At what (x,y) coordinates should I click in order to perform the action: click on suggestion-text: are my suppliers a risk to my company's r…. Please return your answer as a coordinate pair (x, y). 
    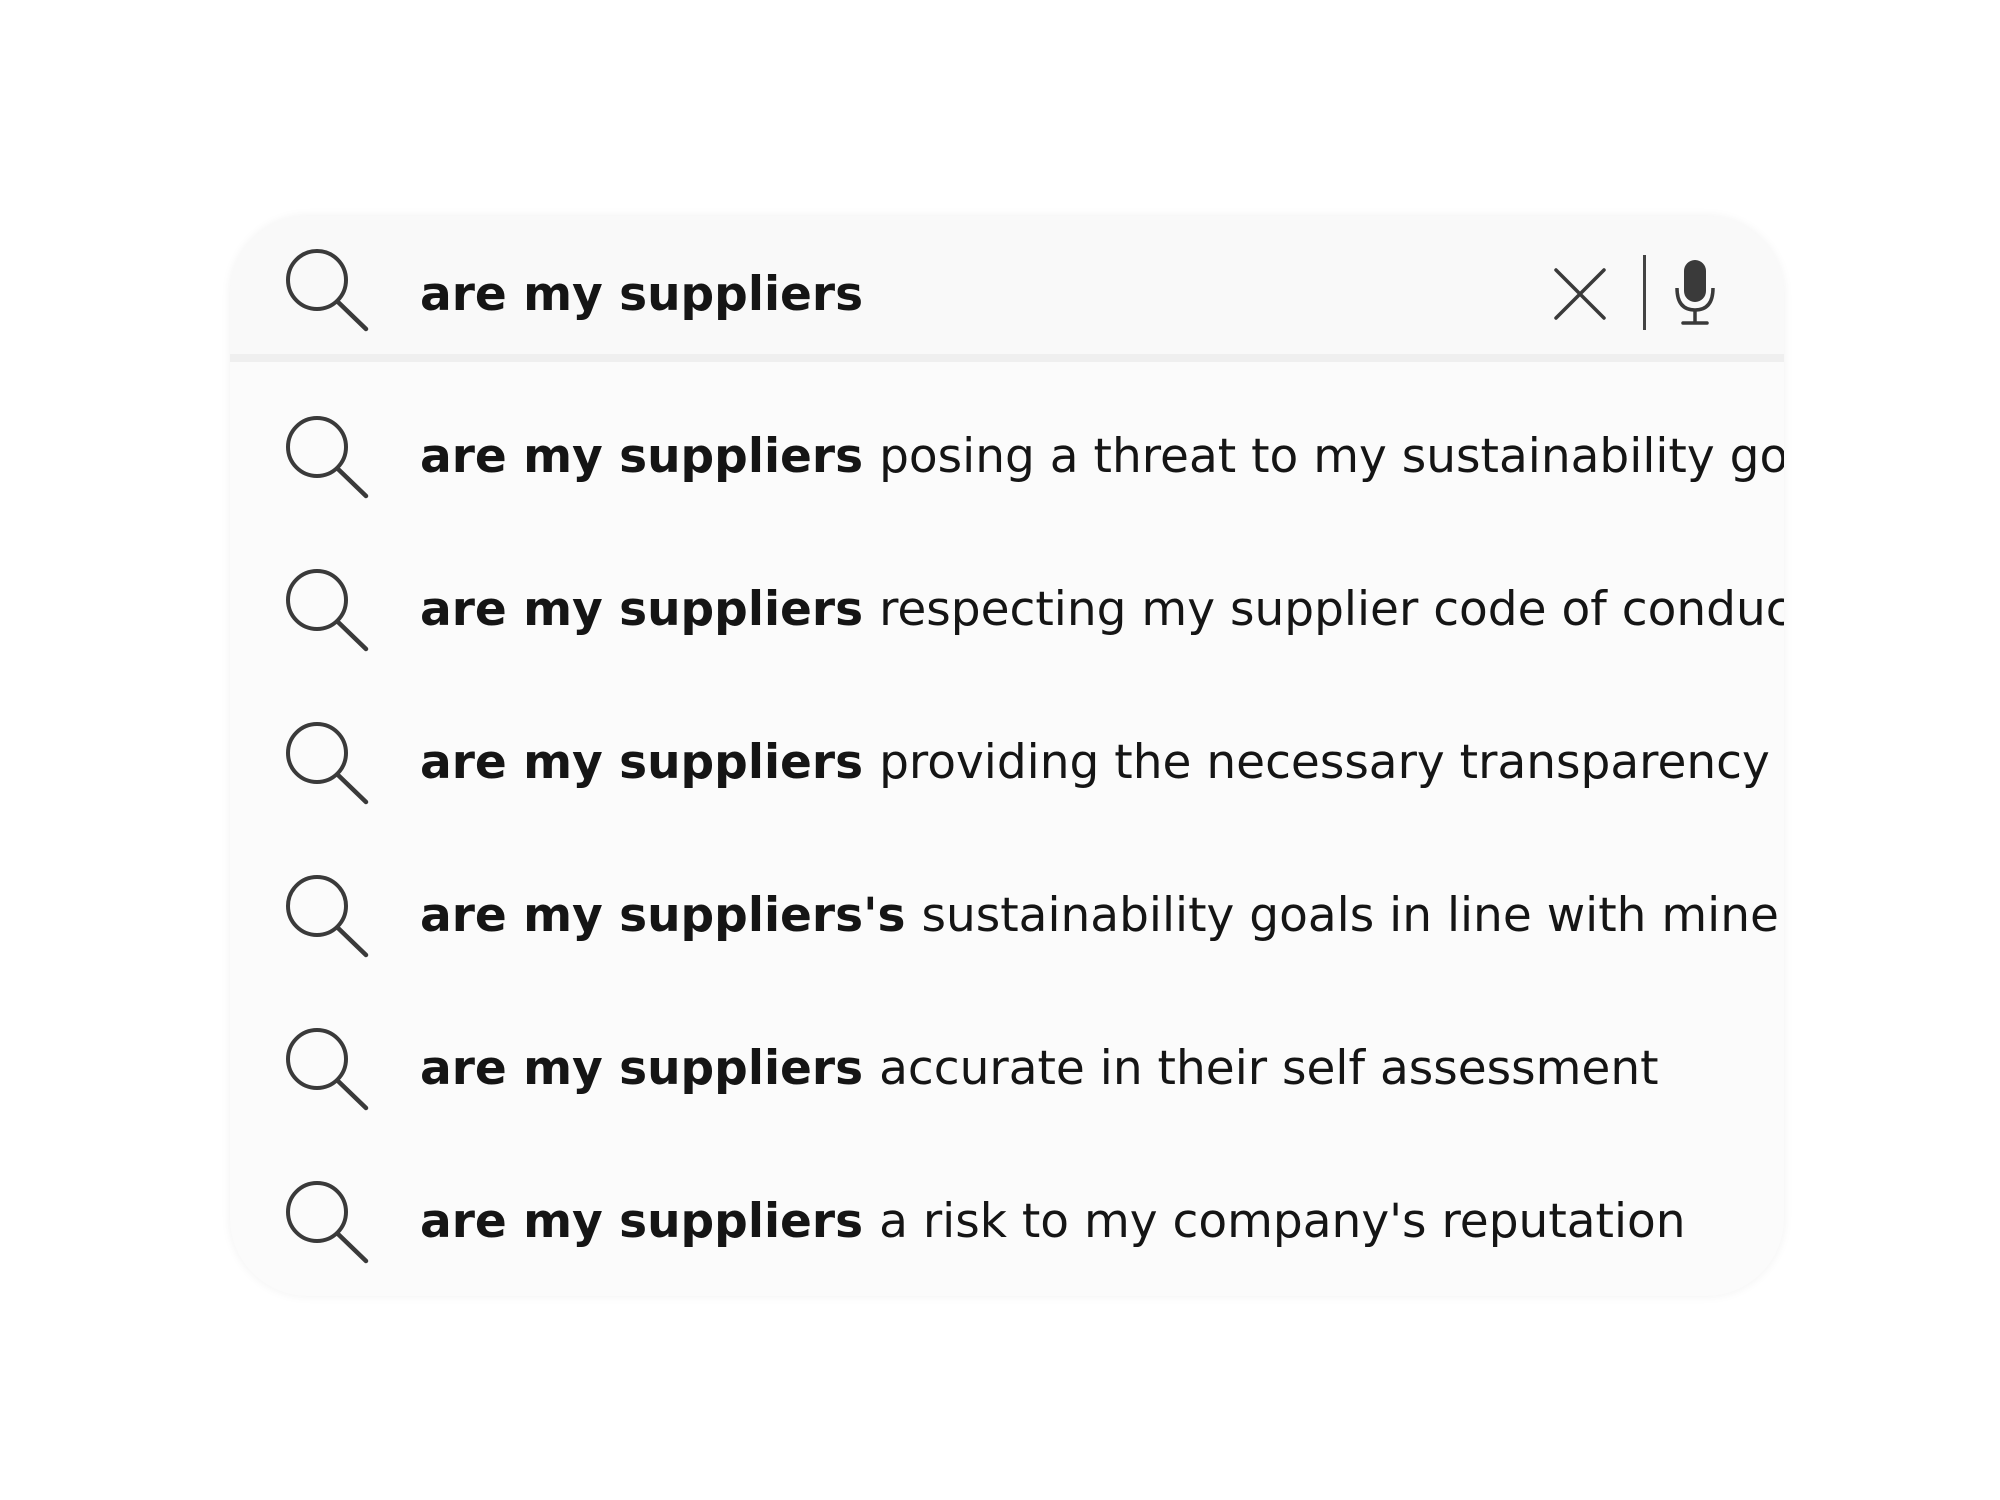
    Looking at the image, I should click on (1053, 1222).